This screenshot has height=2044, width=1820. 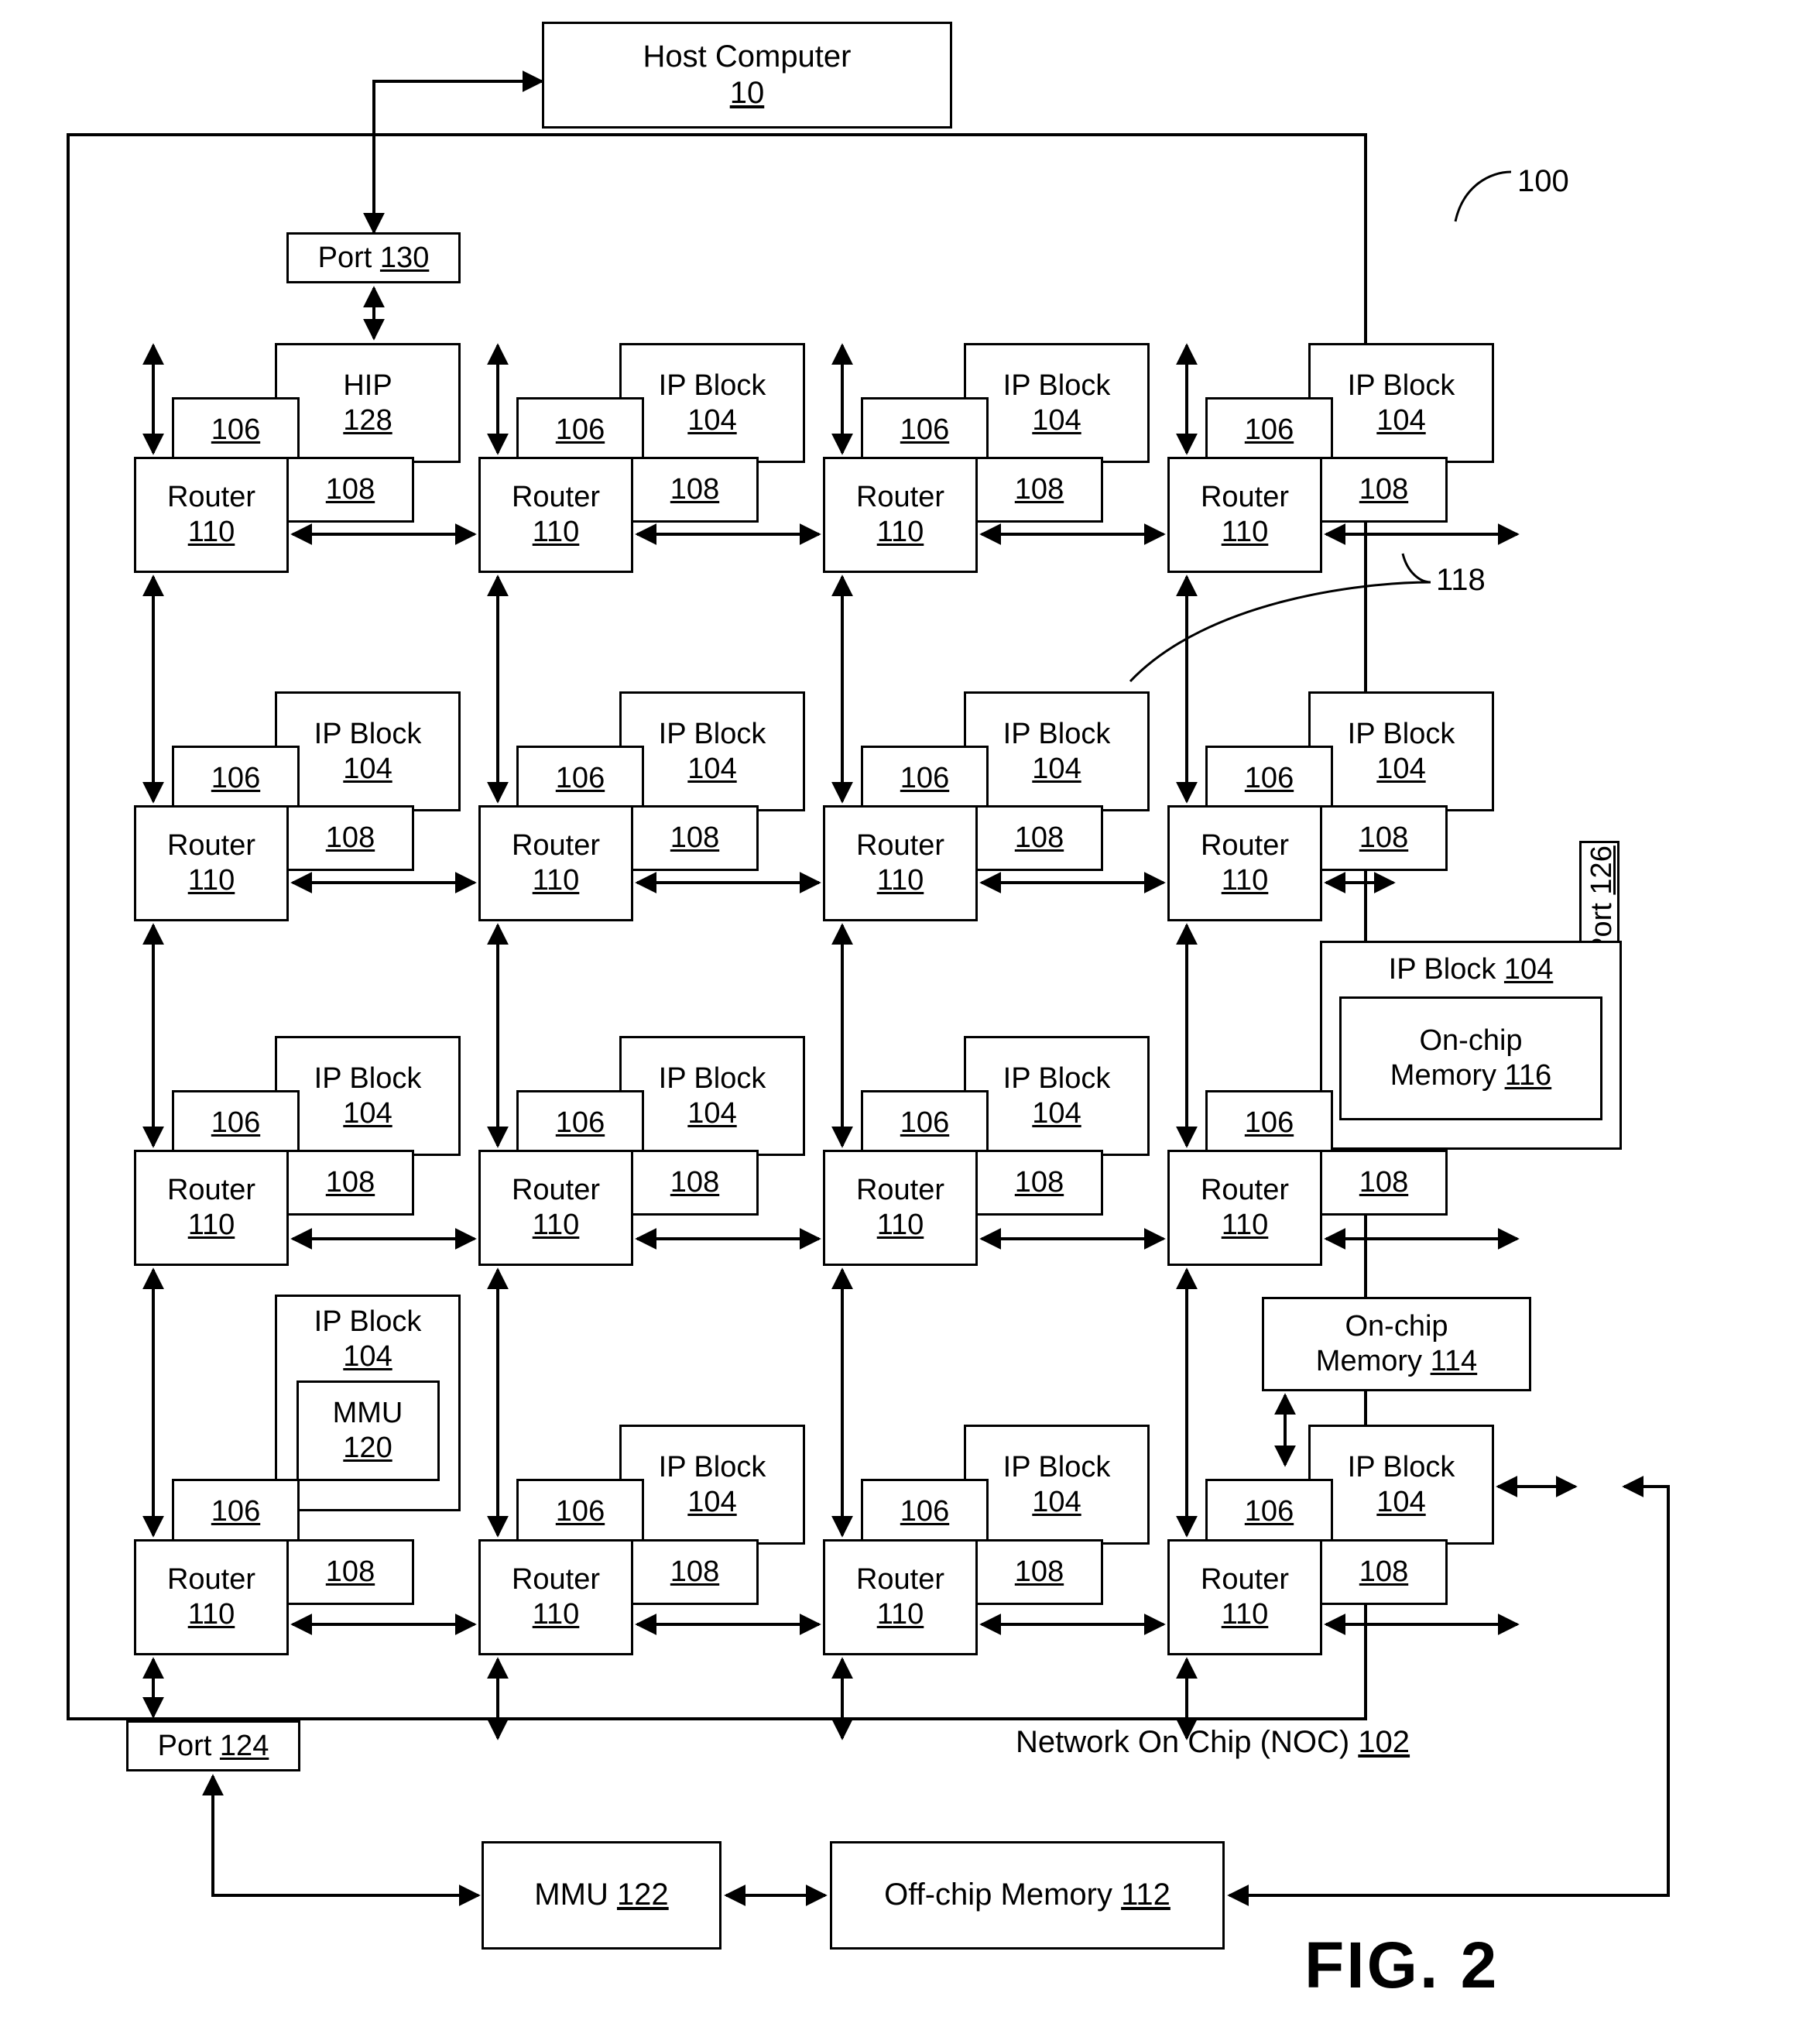 What do you see at coordinates (1057, 1078) in the screenshot?
I see `core-line1-r3c3: IP Block` at bounding box center [1057, 1078].